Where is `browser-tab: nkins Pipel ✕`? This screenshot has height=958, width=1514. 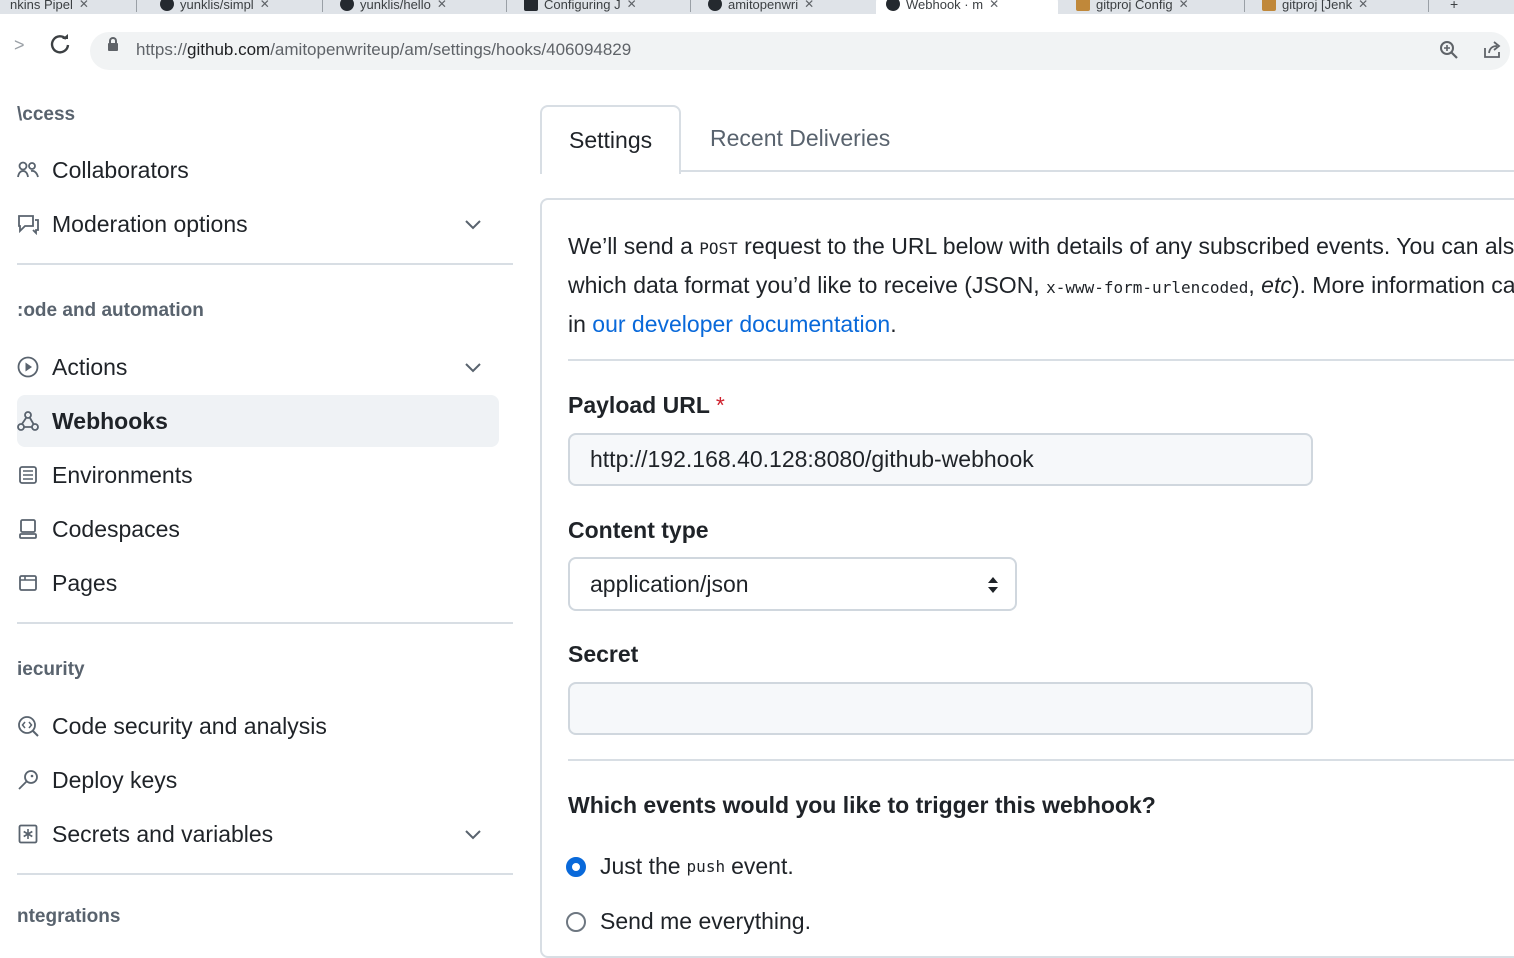 browser-tab: nkins Pipel ✕ is located at coordinates (49, 7).